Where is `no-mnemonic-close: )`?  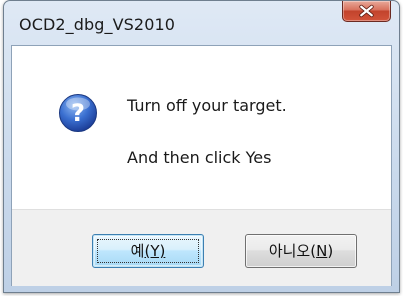 no-mnemonic-close: ) is located at coordinates (330, 251).